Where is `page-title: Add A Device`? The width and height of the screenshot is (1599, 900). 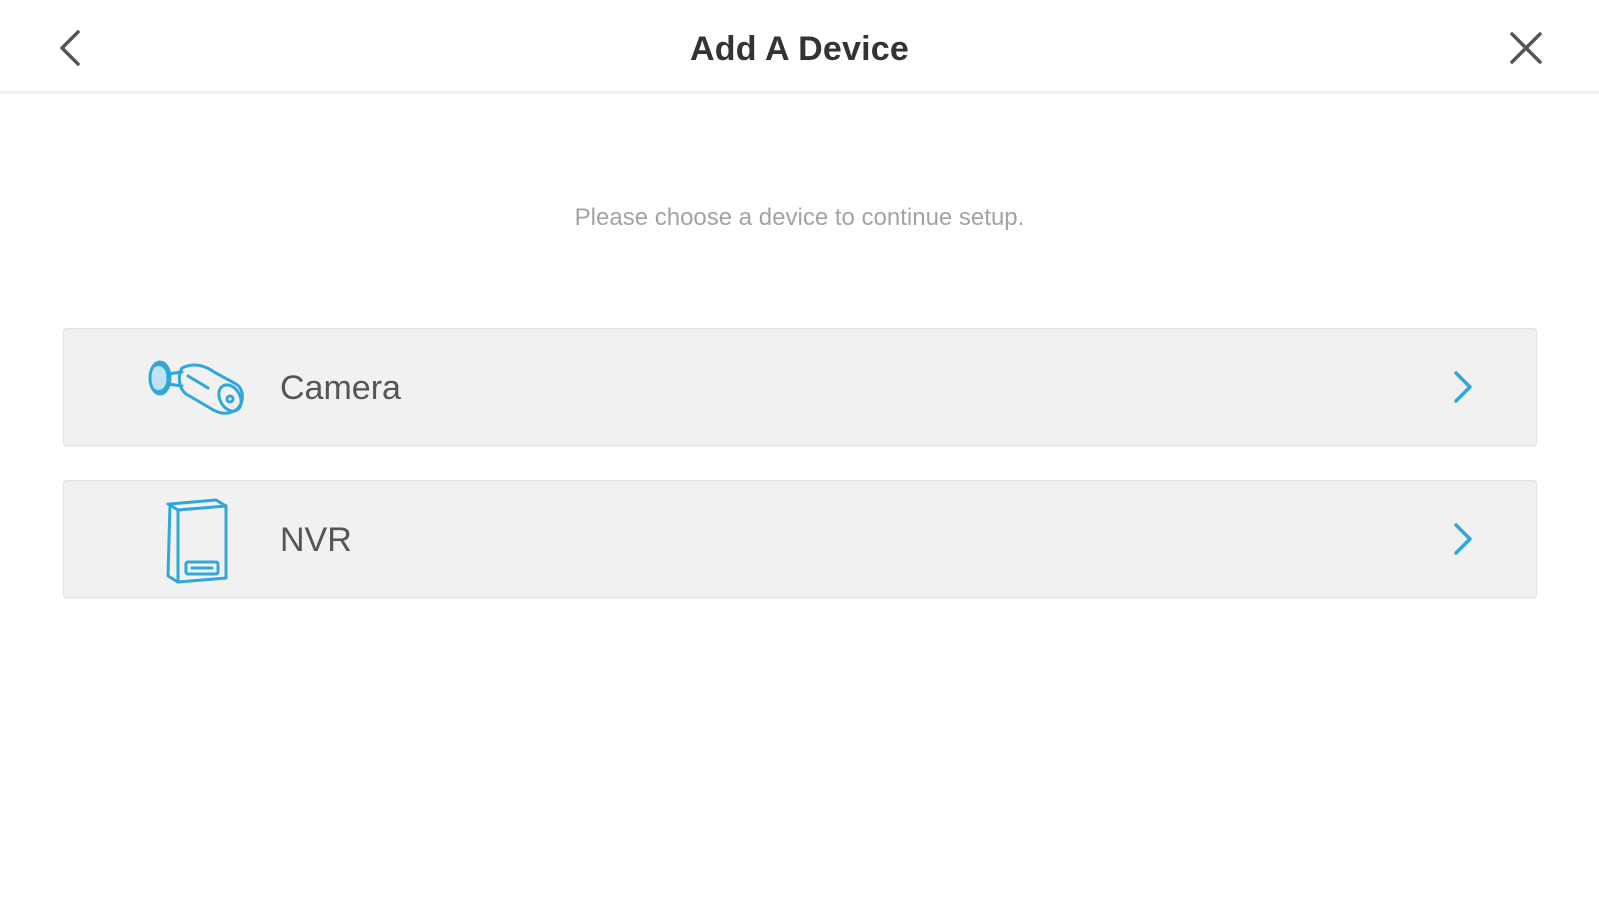
page-title: Add A Device is located at coordinates (799, 49).